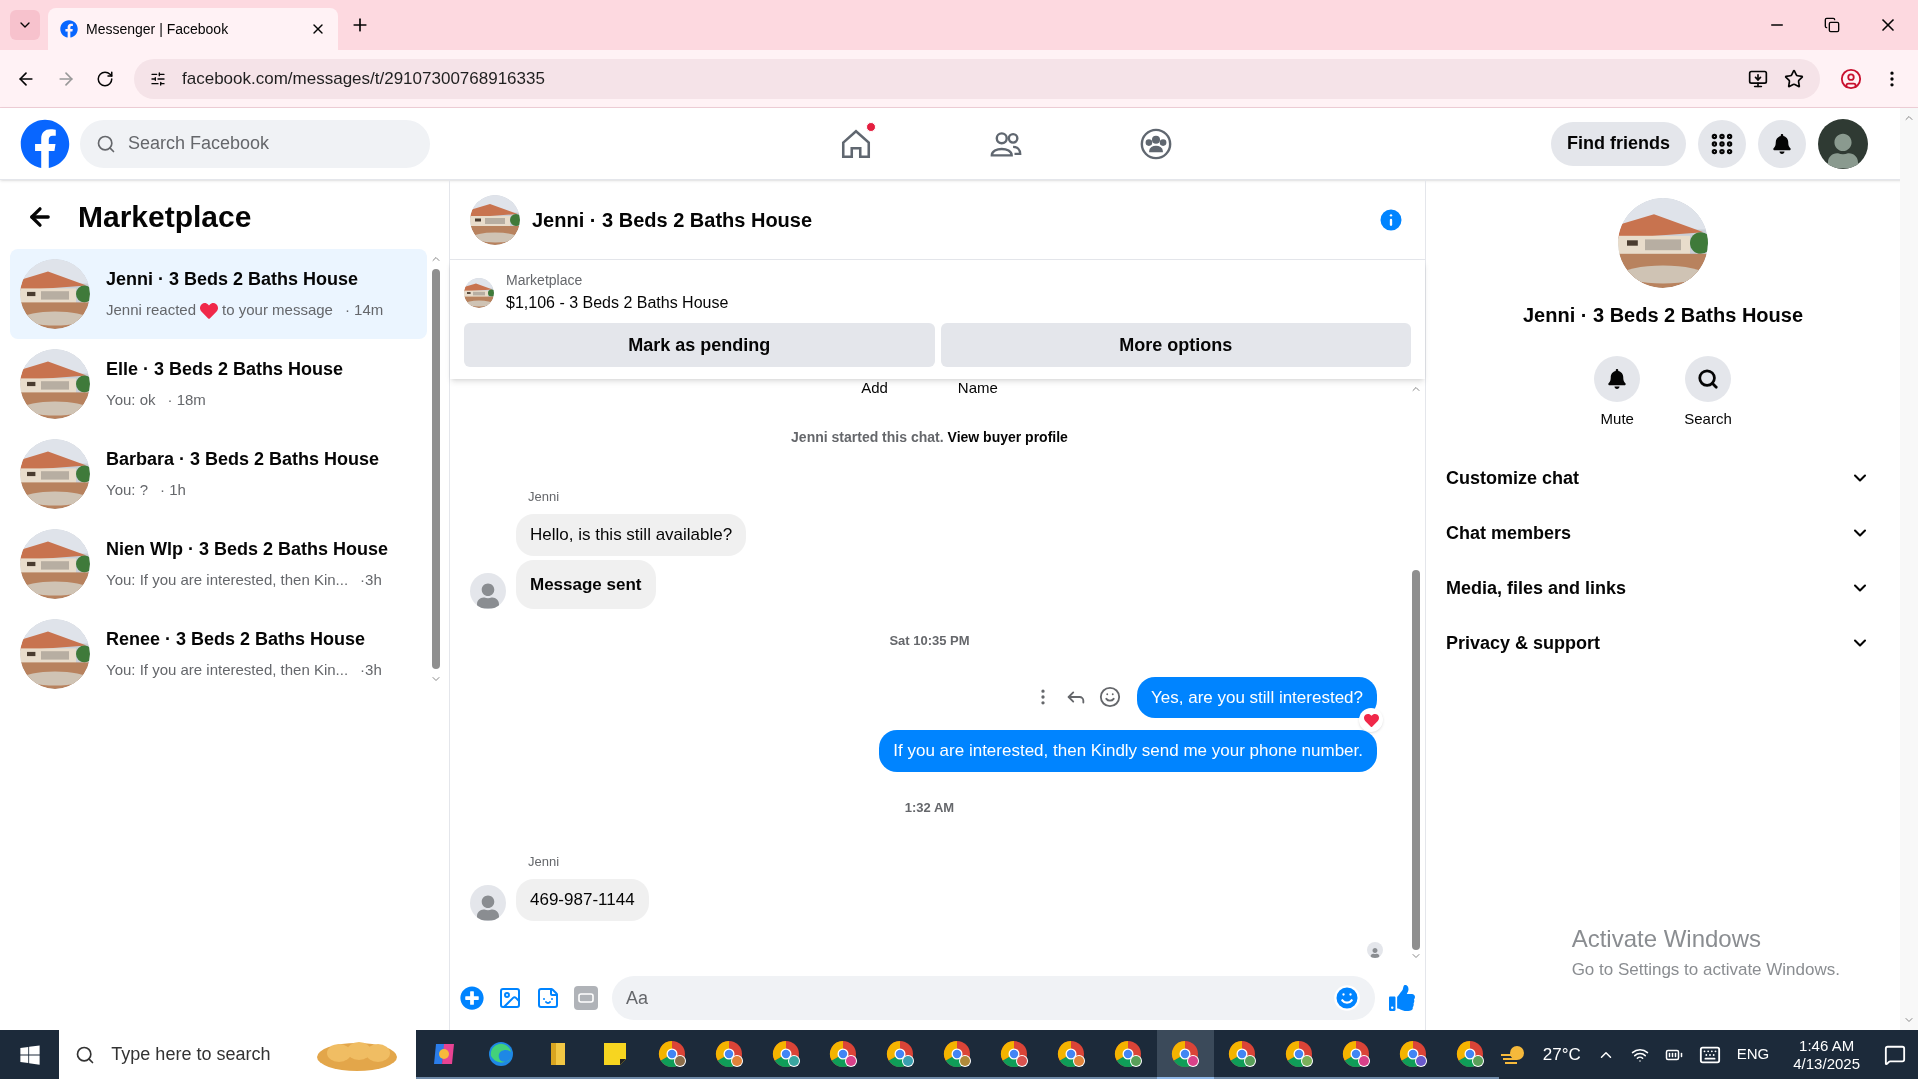  What do you see at coordinates (1667, 938) in the screenshot?
I see `activation-title: Activate Windows` at bounding box center [1667, 938].